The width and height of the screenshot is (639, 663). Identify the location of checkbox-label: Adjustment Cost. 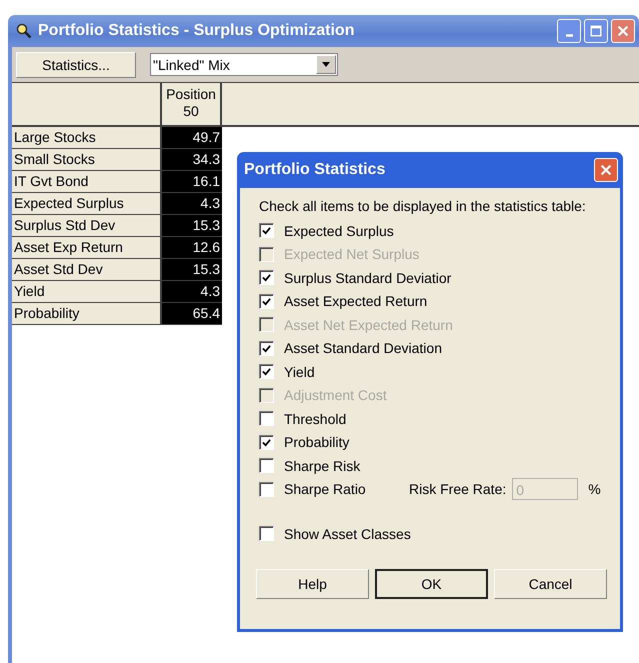
(335, 395).